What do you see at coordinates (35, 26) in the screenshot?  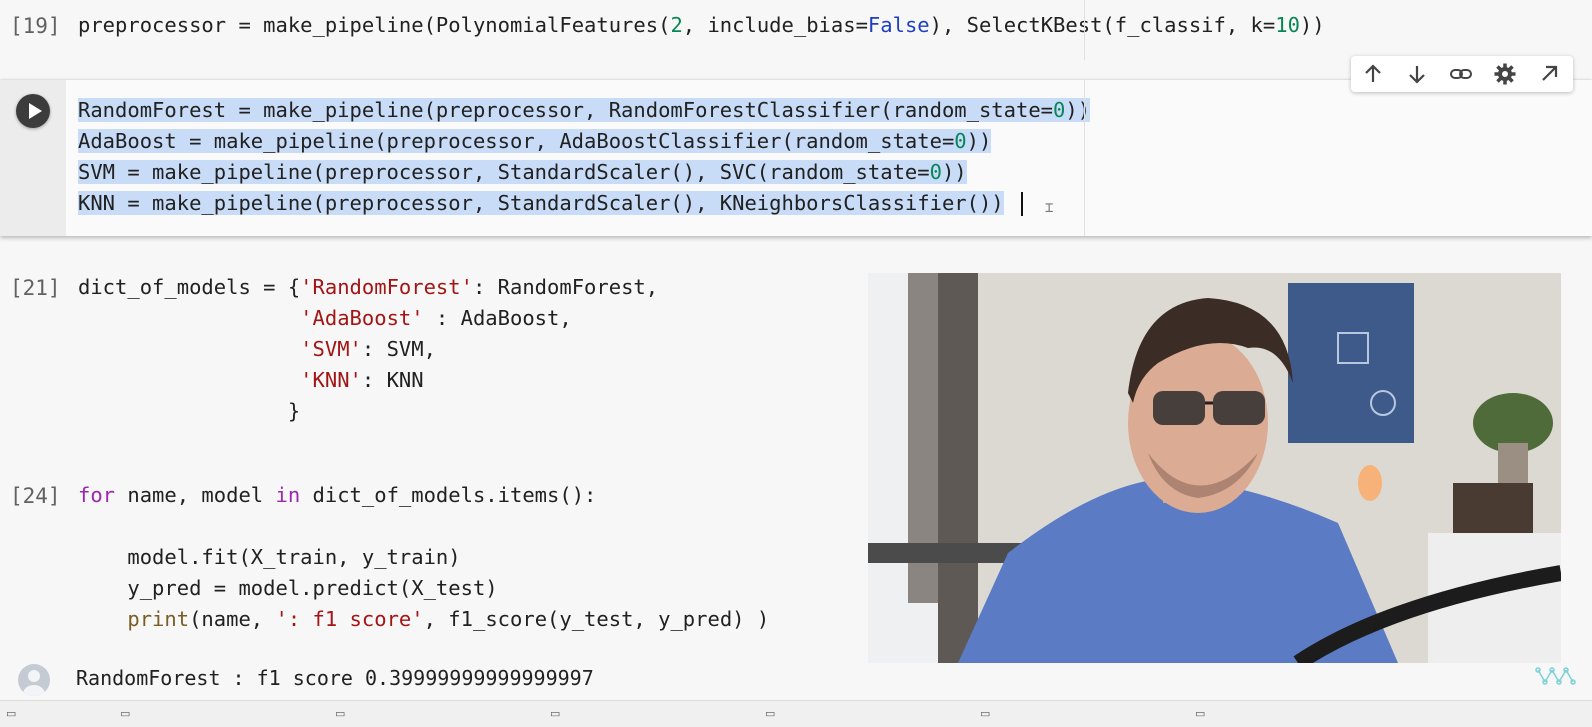 I see `execution-count: [19]` at bounding box center [35, 26].